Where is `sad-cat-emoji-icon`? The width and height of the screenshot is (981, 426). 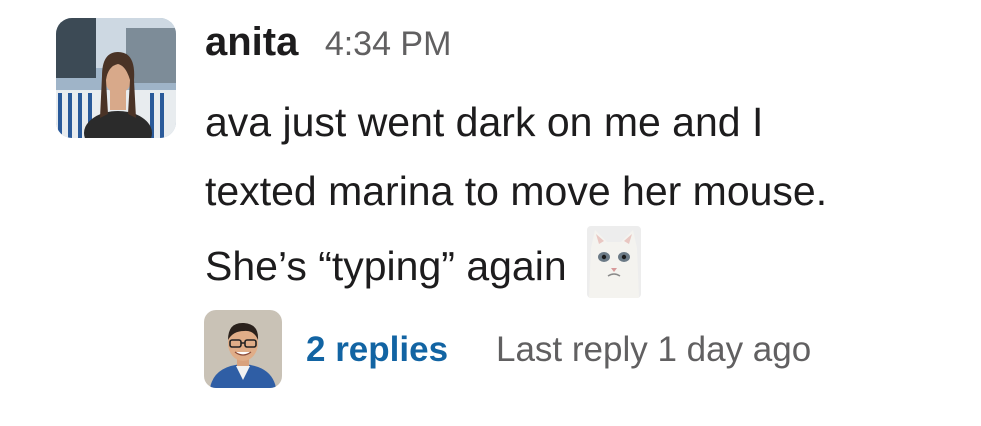
sad-cat-emoji-icon is located at coordinates (613, 262).